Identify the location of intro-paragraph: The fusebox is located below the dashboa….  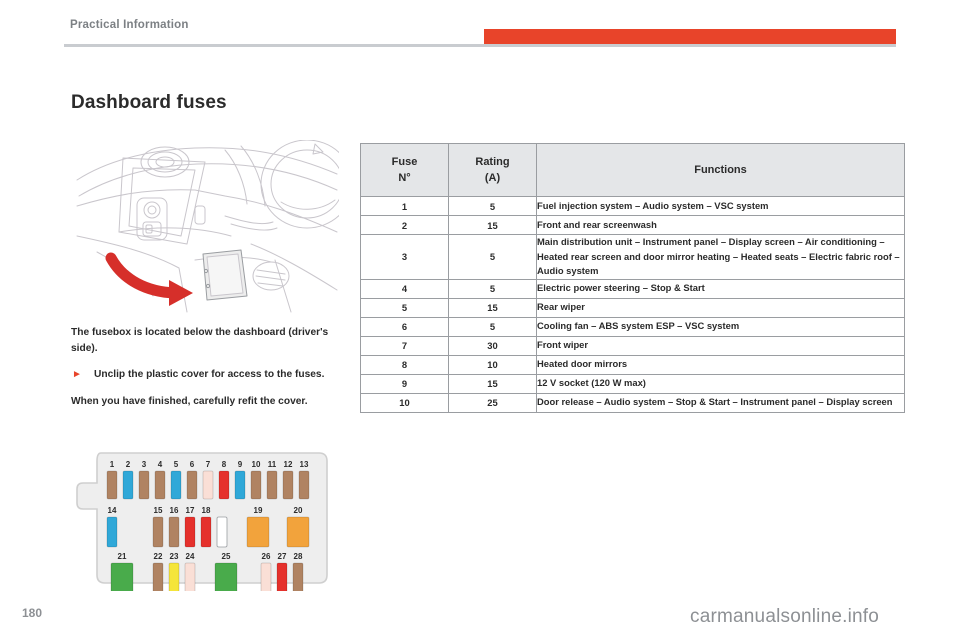
(200, 340).